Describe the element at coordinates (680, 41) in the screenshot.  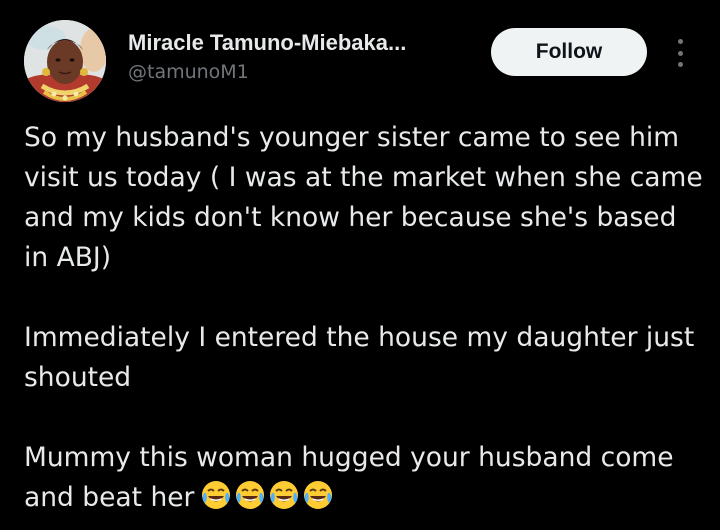
I see `more-vertical-icon` at that location.